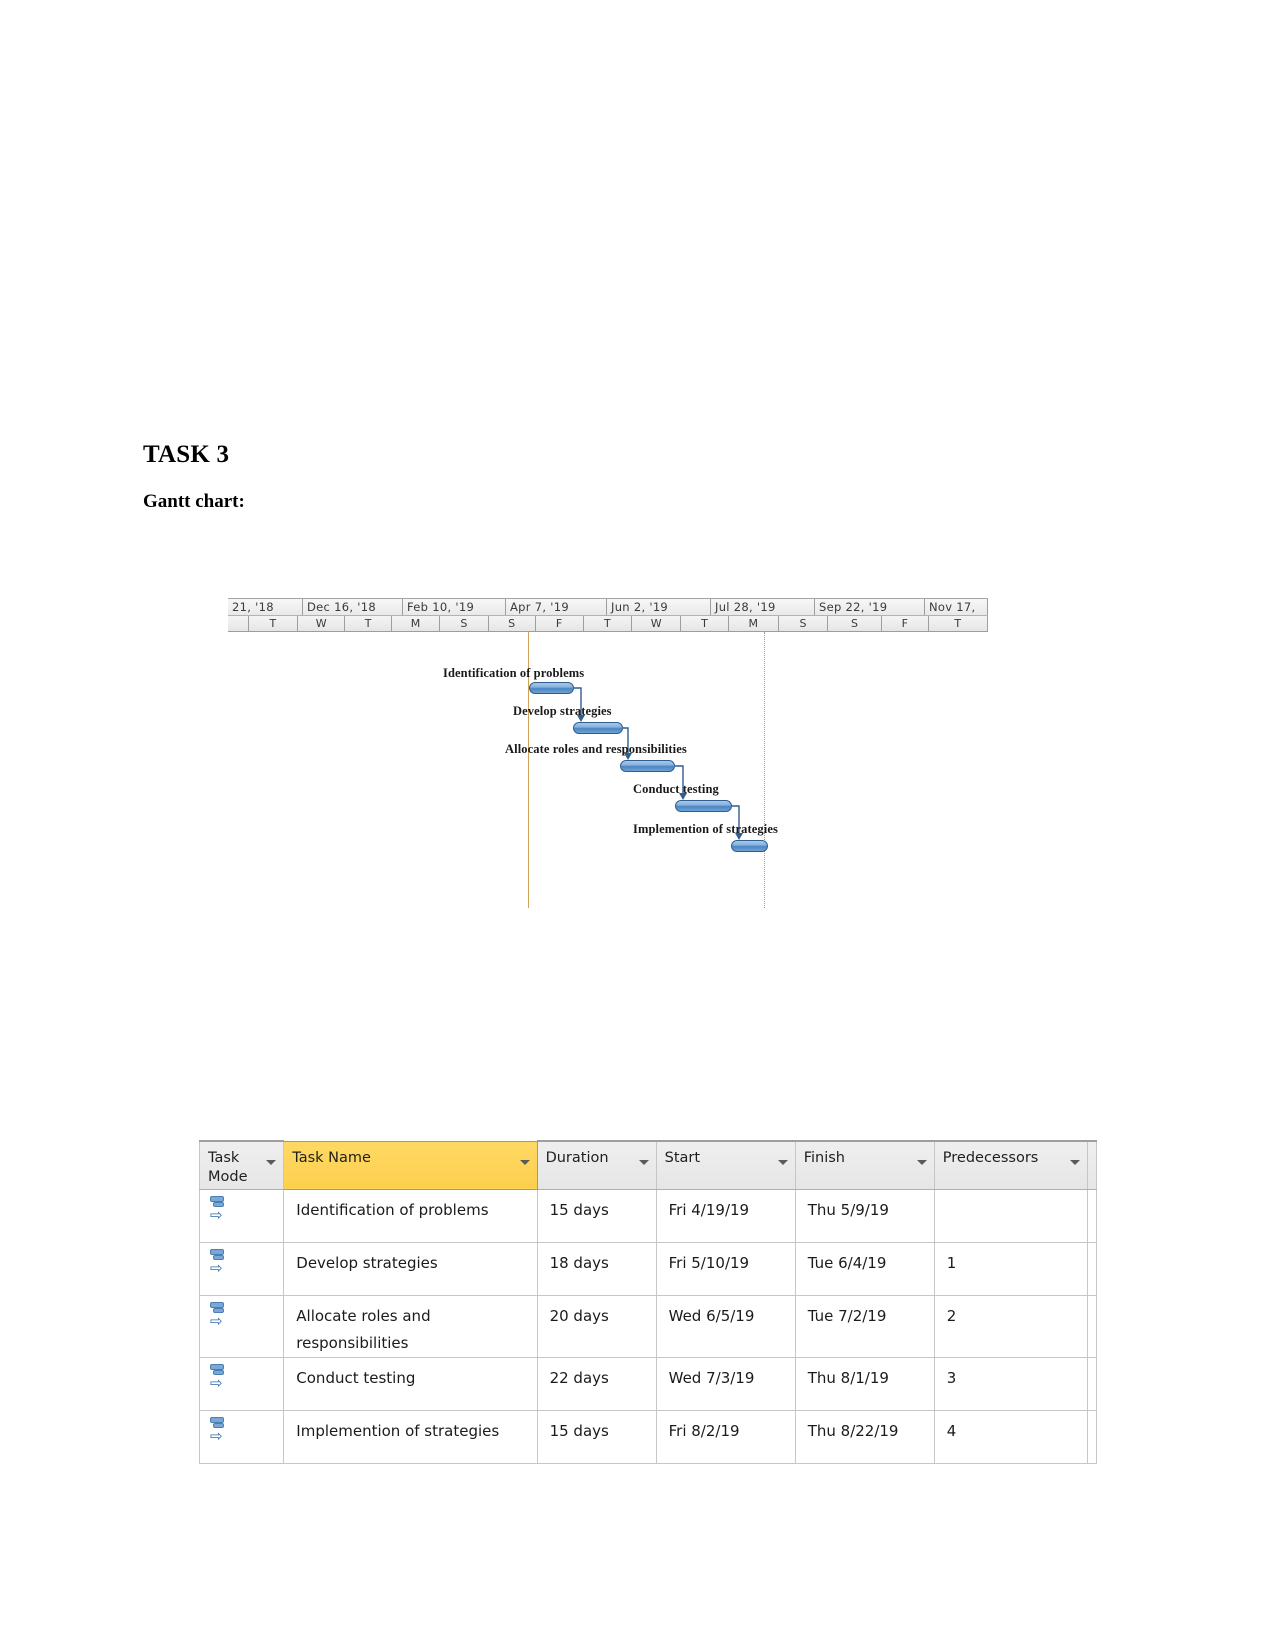 This screenshot has height=1650, width=1275. Describe the element at coordinates (410, 1165) in the screenshot. I see `column-header-name: Task Name` at that location.